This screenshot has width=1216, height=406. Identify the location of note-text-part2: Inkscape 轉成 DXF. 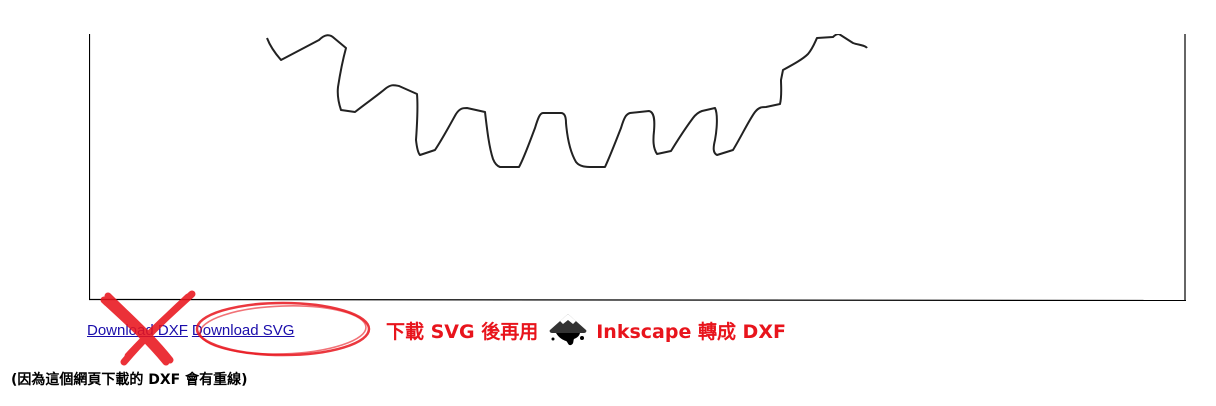
(691, 331).